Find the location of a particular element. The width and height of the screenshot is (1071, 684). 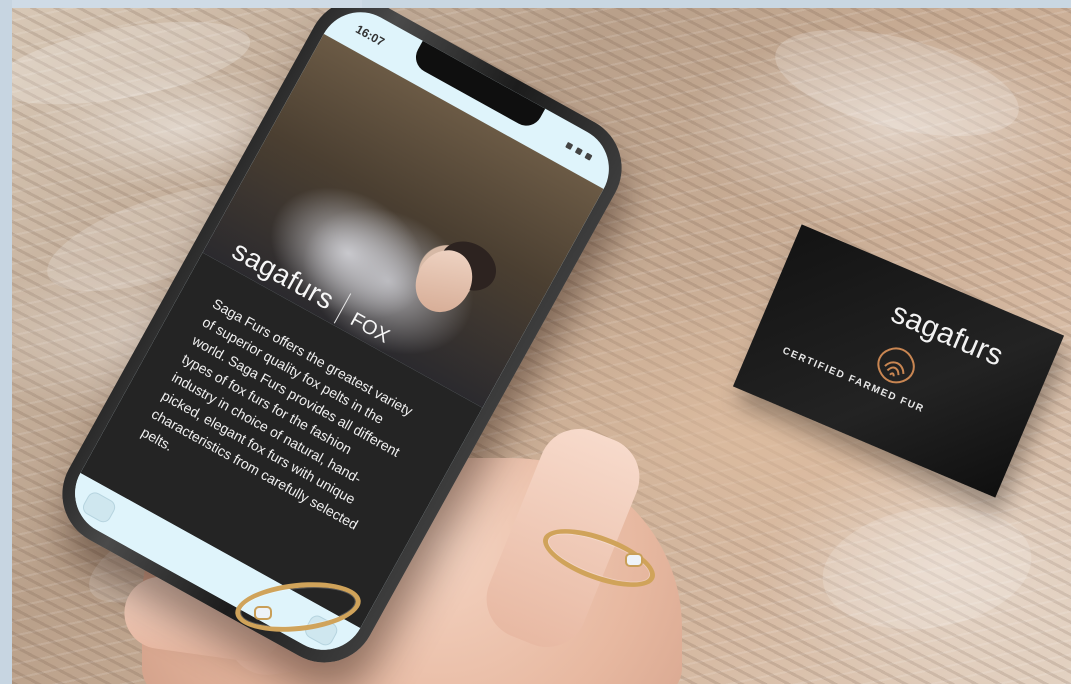

top-edge-strip is located at coordinates (181, 4).